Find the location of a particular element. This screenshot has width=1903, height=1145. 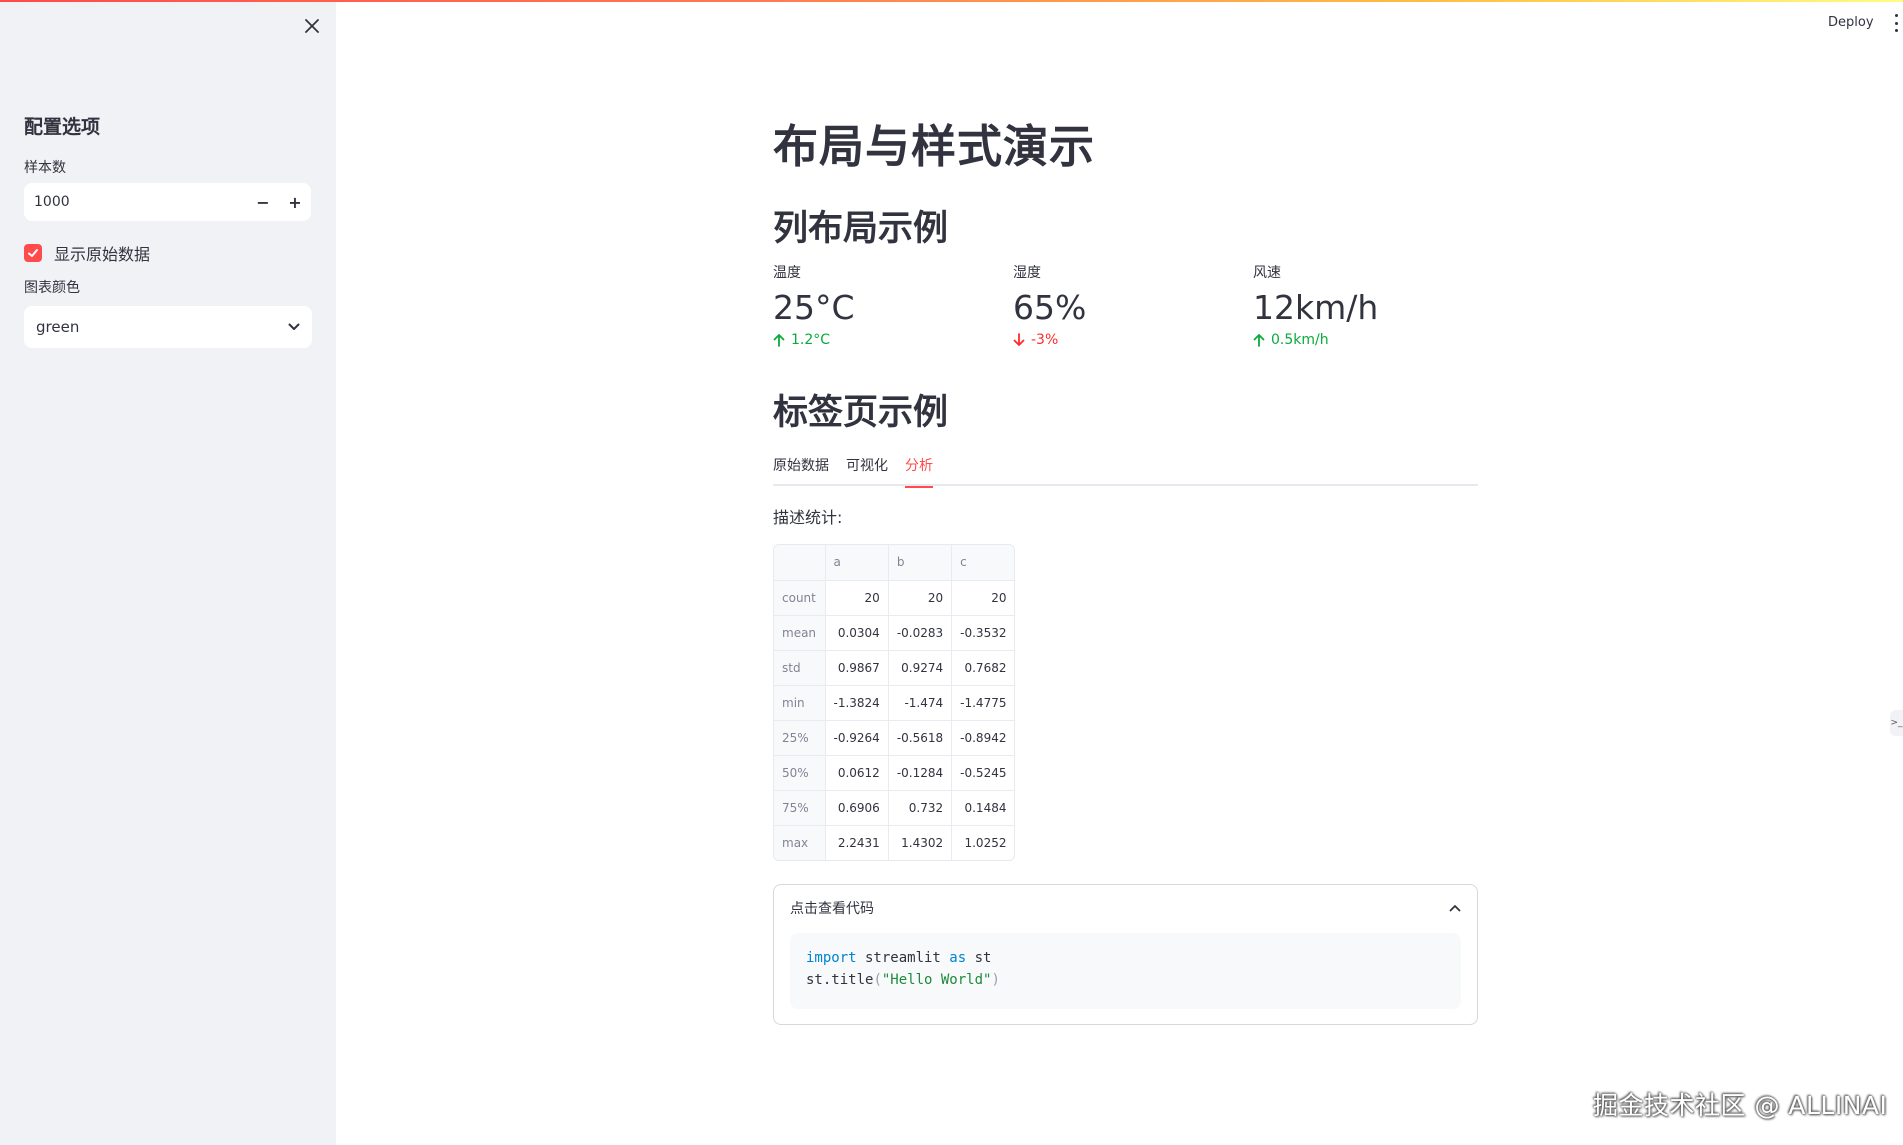

table-cell: -1.4775 is located at coordinates (983, 703).